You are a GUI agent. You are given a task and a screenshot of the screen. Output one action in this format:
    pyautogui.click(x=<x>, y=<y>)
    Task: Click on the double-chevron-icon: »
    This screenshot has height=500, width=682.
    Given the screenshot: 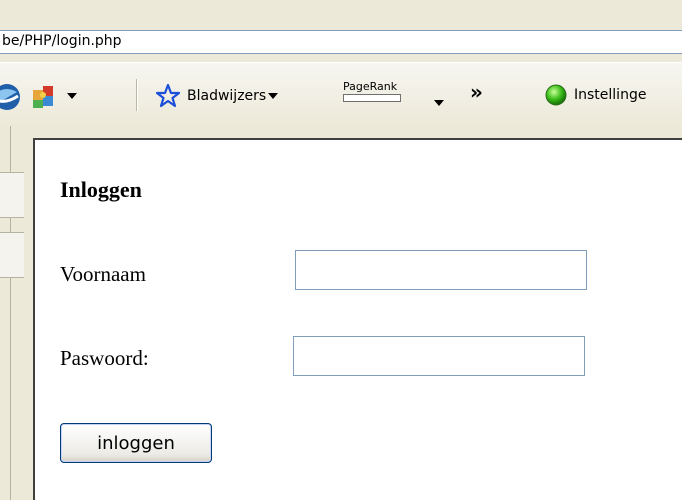 What is the action you would take?
    pyautogui.click(x=476, y=92)
    